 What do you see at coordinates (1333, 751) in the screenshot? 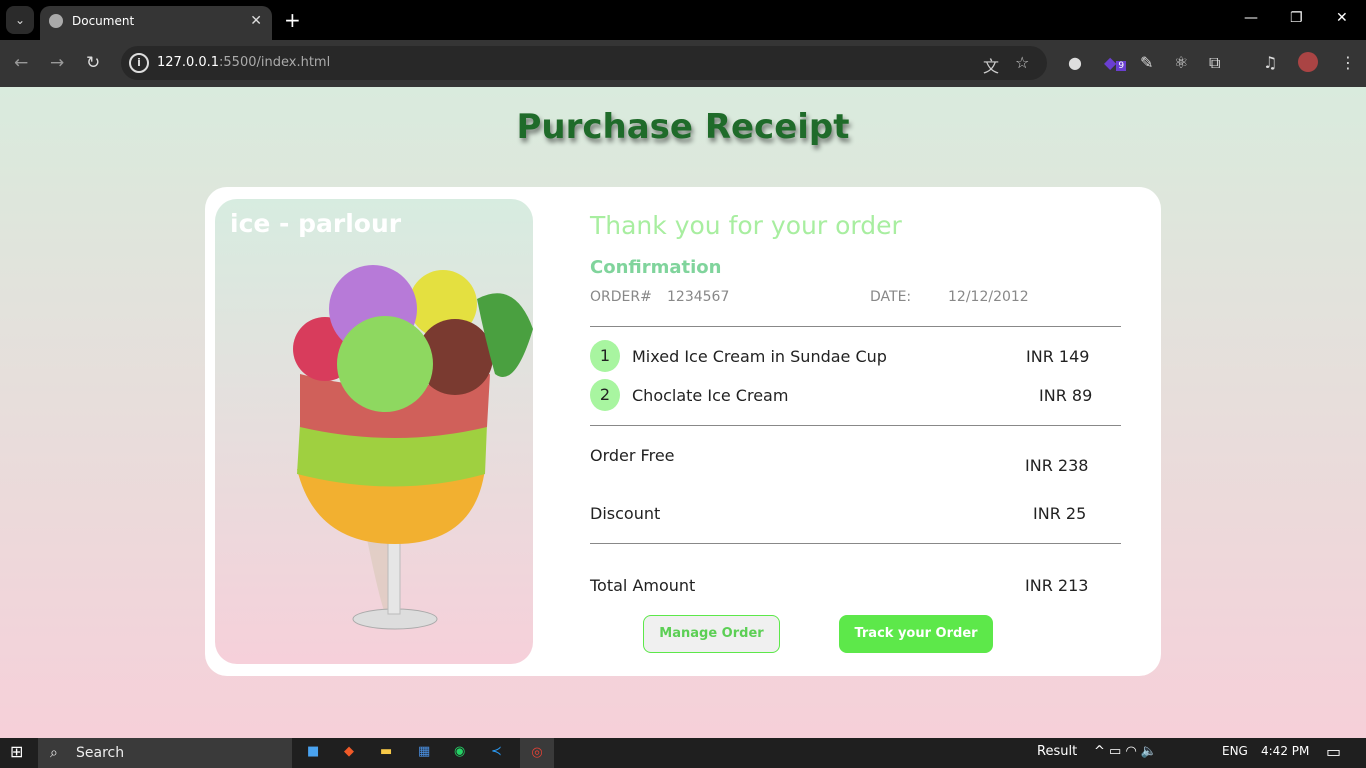
I see `notification-icon: ▭` at bounding box center [1333, 751].